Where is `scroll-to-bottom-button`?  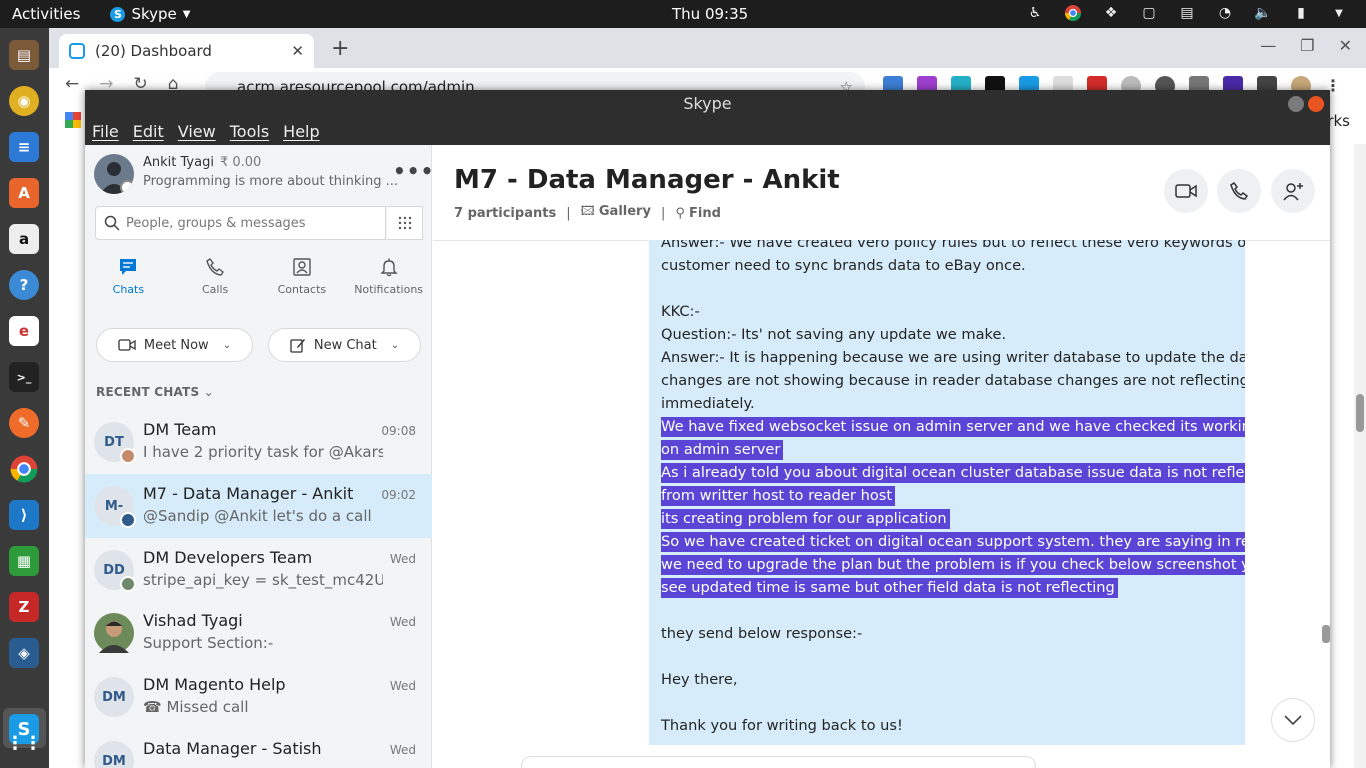 scroll-to-bottom-button is located at coordinates (1293, 720).